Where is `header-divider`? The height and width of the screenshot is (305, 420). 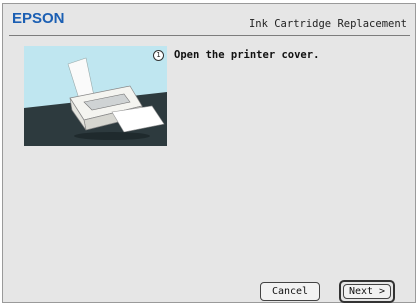
header-divider is located at coordinates (209, 35).